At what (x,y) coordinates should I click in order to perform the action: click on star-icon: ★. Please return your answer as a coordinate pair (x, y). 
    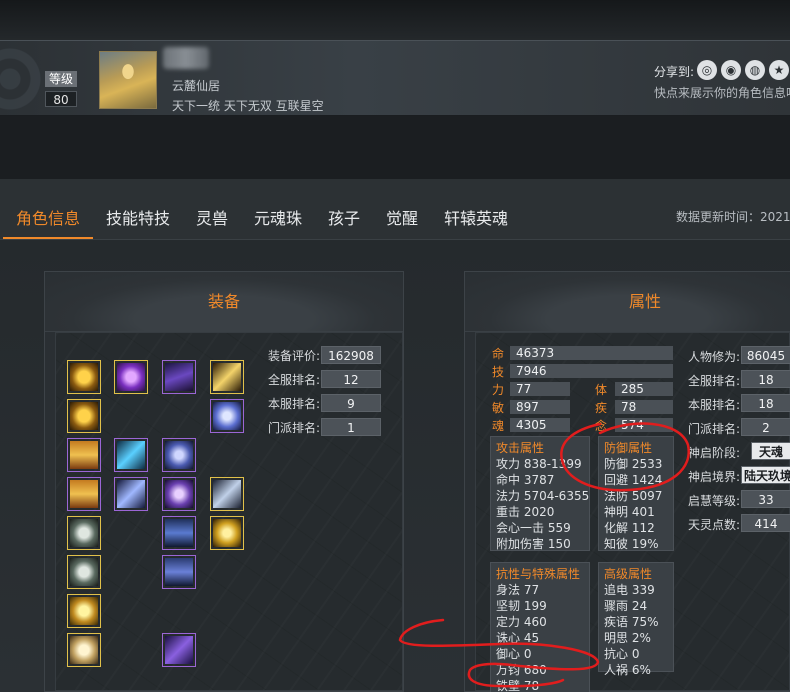
    Looking at the image, I should click on (779, 70).